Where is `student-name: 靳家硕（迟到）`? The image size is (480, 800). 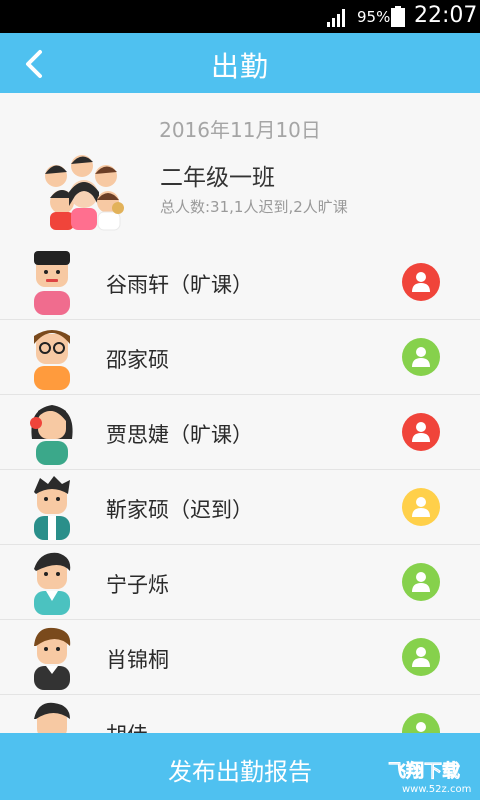
student-name: 靳家硕（迟到） is located at coordinates (179, 510).